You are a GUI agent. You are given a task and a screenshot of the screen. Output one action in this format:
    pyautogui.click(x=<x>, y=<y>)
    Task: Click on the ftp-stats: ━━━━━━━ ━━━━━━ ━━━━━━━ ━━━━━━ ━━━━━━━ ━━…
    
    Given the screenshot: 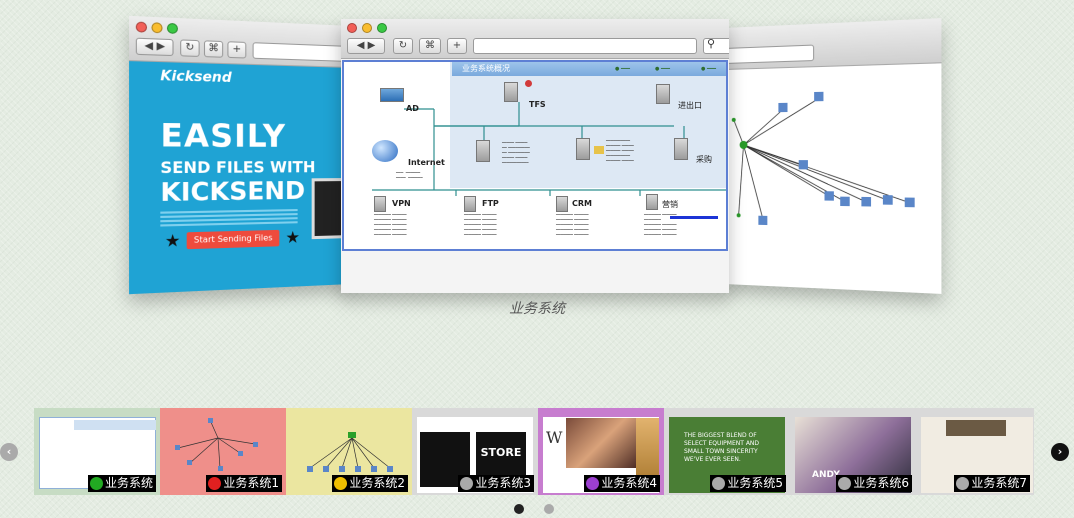 What is the action you would take?
    pyautogui.click(x=480, y=224)
    